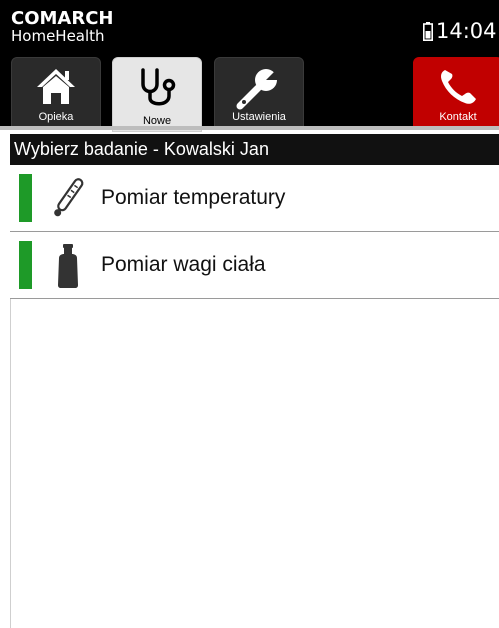 The height and width of the screenshot is (628, 499). What do you see at coordinates (56, 117) in the screenshot?
I see `tab-label: Opieka` at bounding box center [56, 117].